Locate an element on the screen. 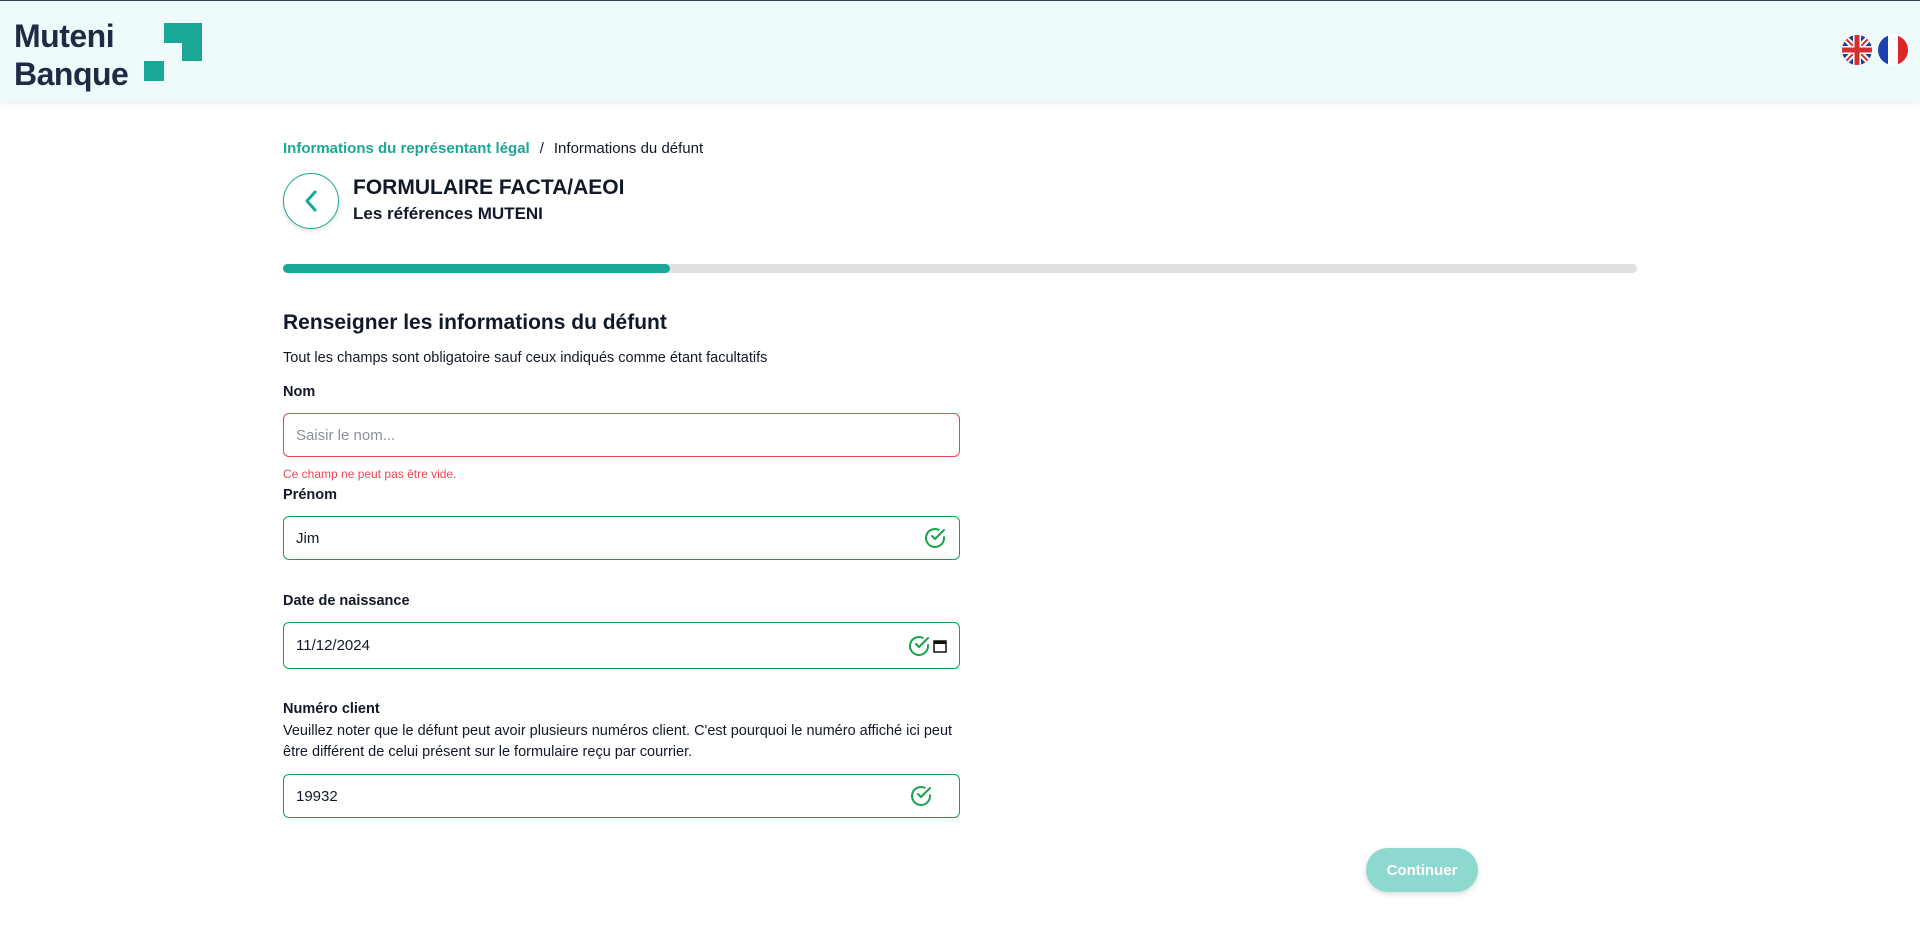  nom-error-message: Ce champ ne peut pas être vide. is located at coordinates (370, 474).